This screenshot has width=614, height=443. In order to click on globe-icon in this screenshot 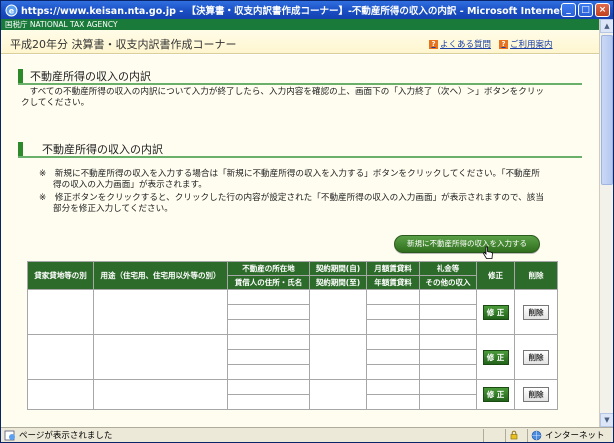, I will do `click(536, 435)`.